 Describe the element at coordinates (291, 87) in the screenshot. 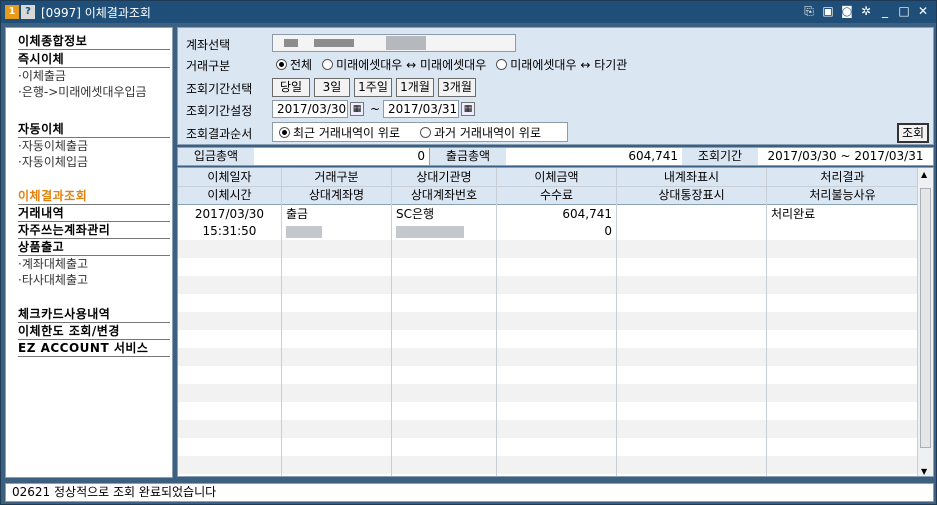

I see `period-today-button: 당일` at that location.